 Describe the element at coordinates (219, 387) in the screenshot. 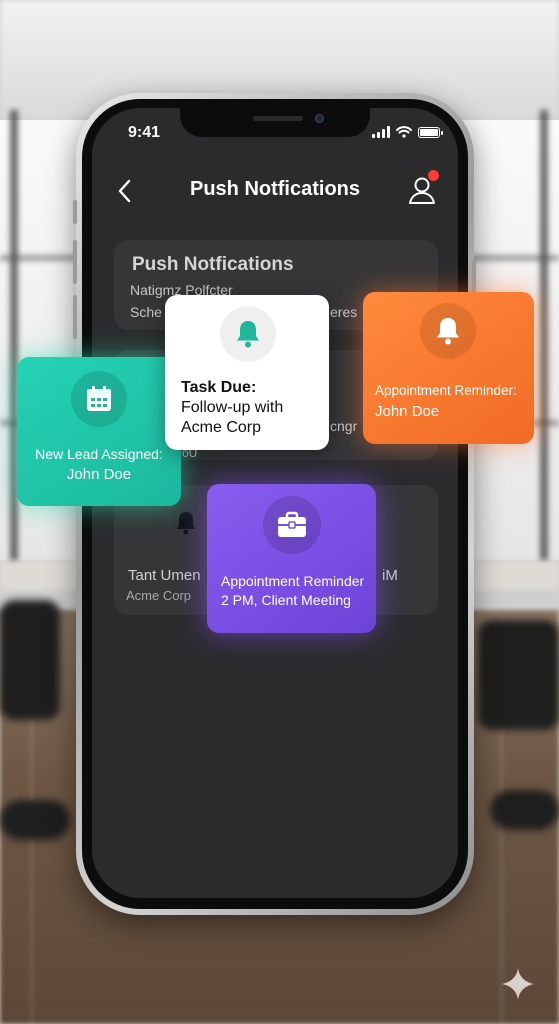

I see `notification-title: Task Due:` at that location.